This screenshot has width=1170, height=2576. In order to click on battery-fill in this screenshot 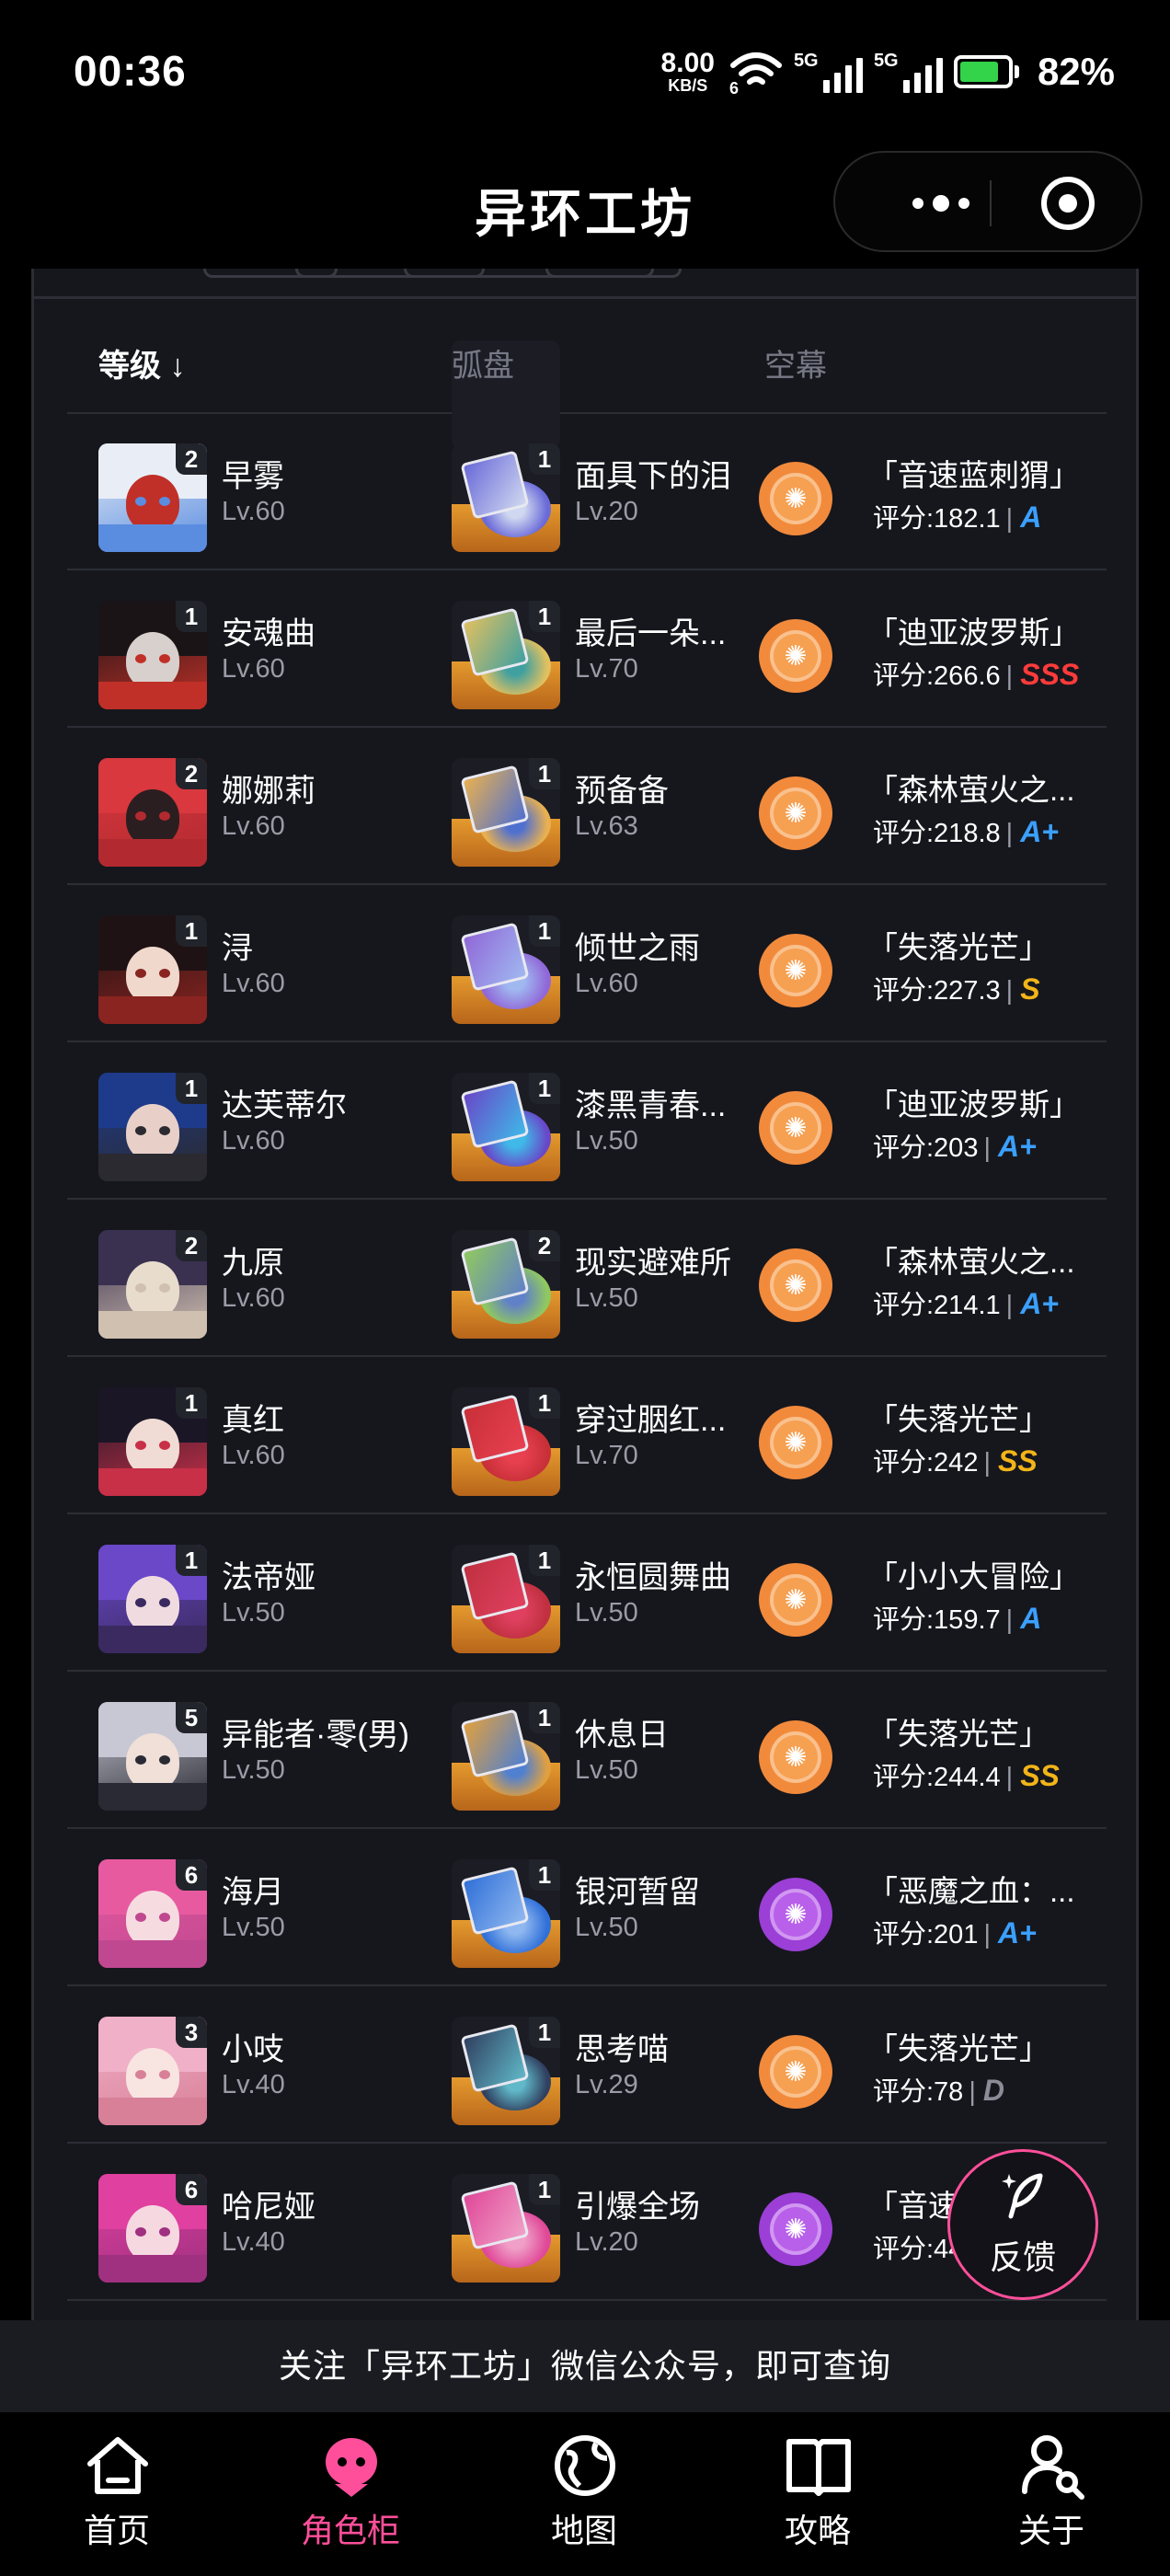, I will do `click(978, 72)`.